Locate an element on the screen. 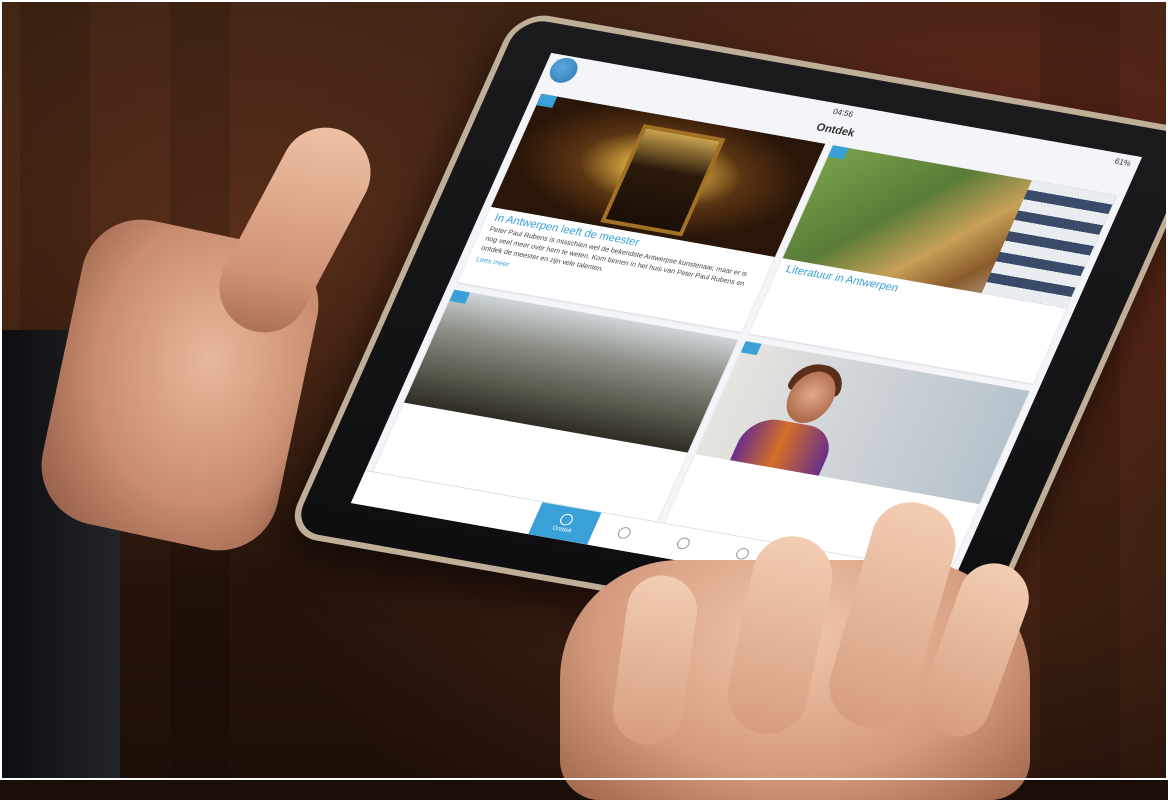 The width and height of the screenshot is (1168, 800). building-facade is located at coordinates (1049, 244).